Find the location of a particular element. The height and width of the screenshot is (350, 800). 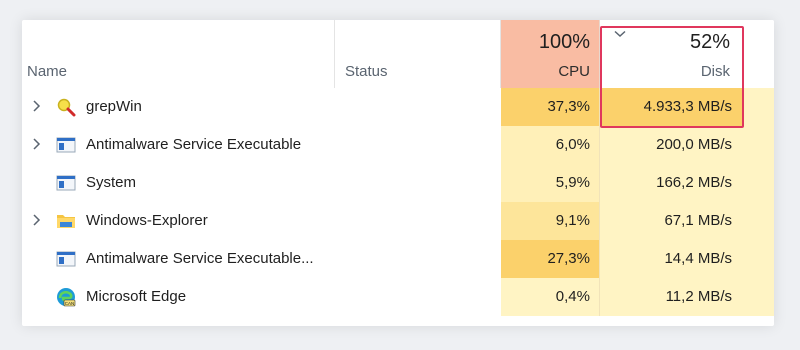

cpu-cell: 9,1% is located at coordinates (550, 221).